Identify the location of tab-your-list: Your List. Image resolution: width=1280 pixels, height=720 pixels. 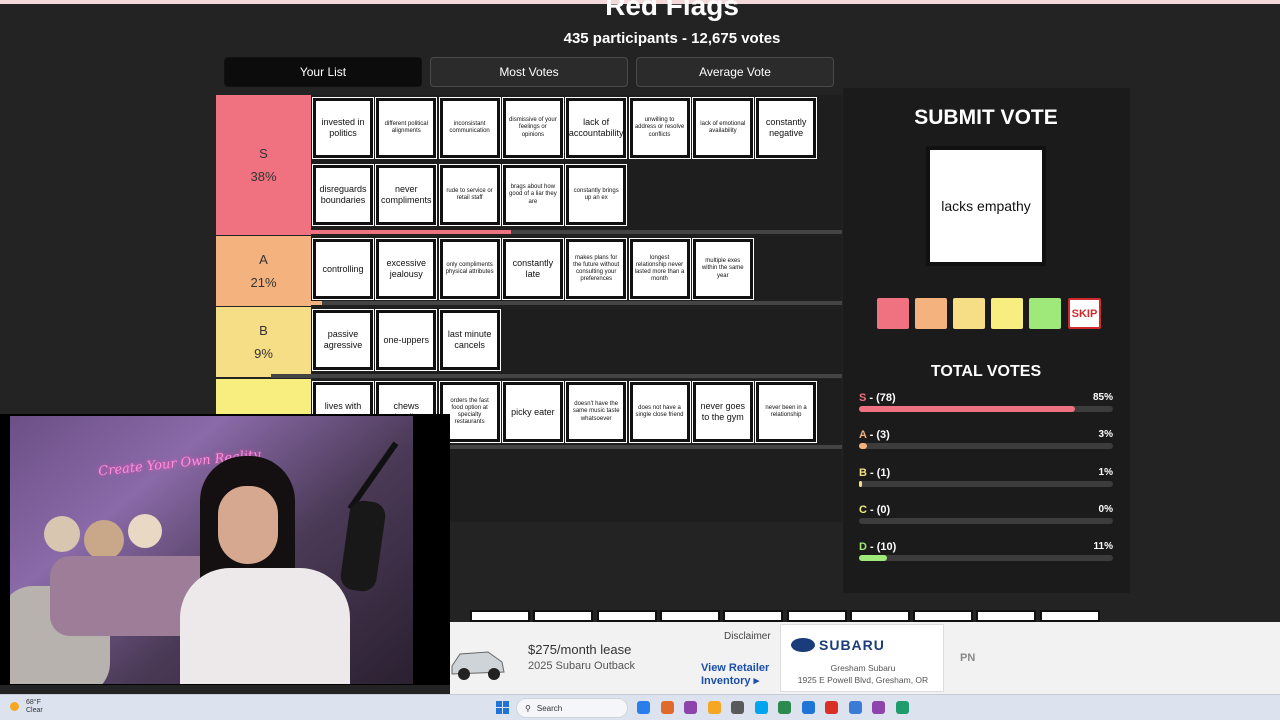
(323, 72).